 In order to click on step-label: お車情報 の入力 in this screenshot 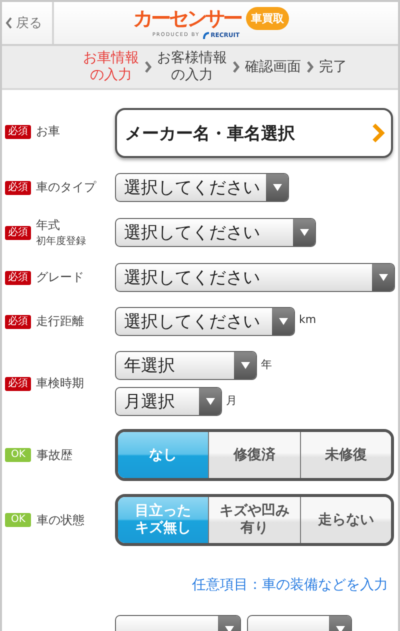, I will do `click(111, 67)`.